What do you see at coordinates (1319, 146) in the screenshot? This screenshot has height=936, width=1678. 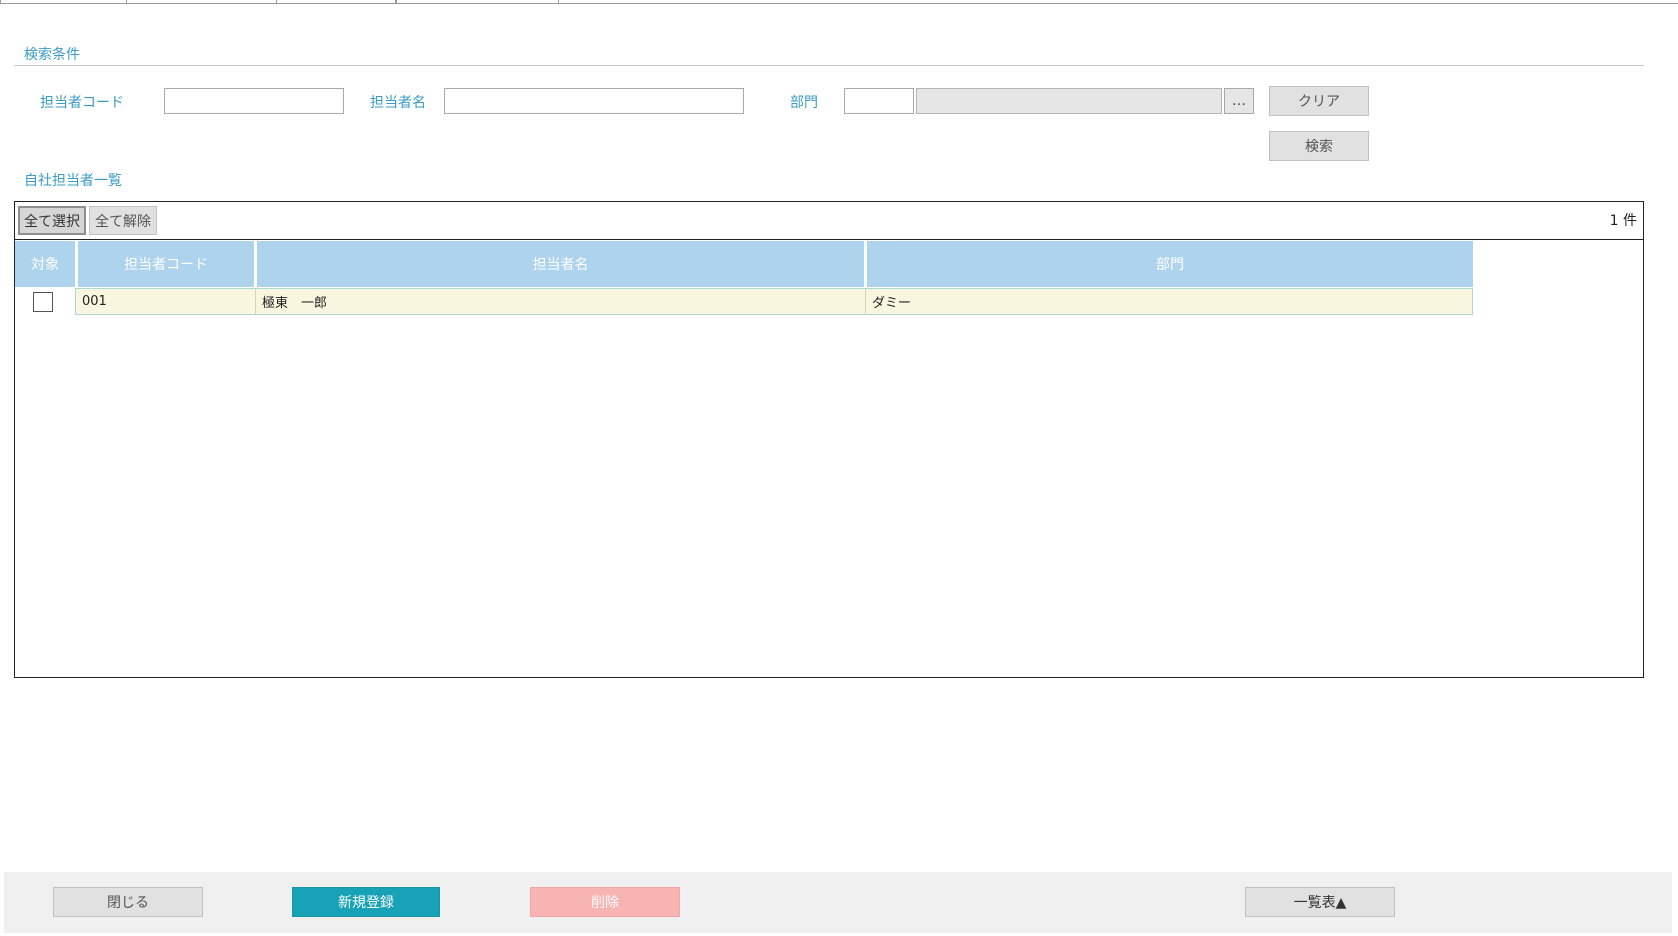 I see `search-button: 検索` at bounding box center [1319, 146].